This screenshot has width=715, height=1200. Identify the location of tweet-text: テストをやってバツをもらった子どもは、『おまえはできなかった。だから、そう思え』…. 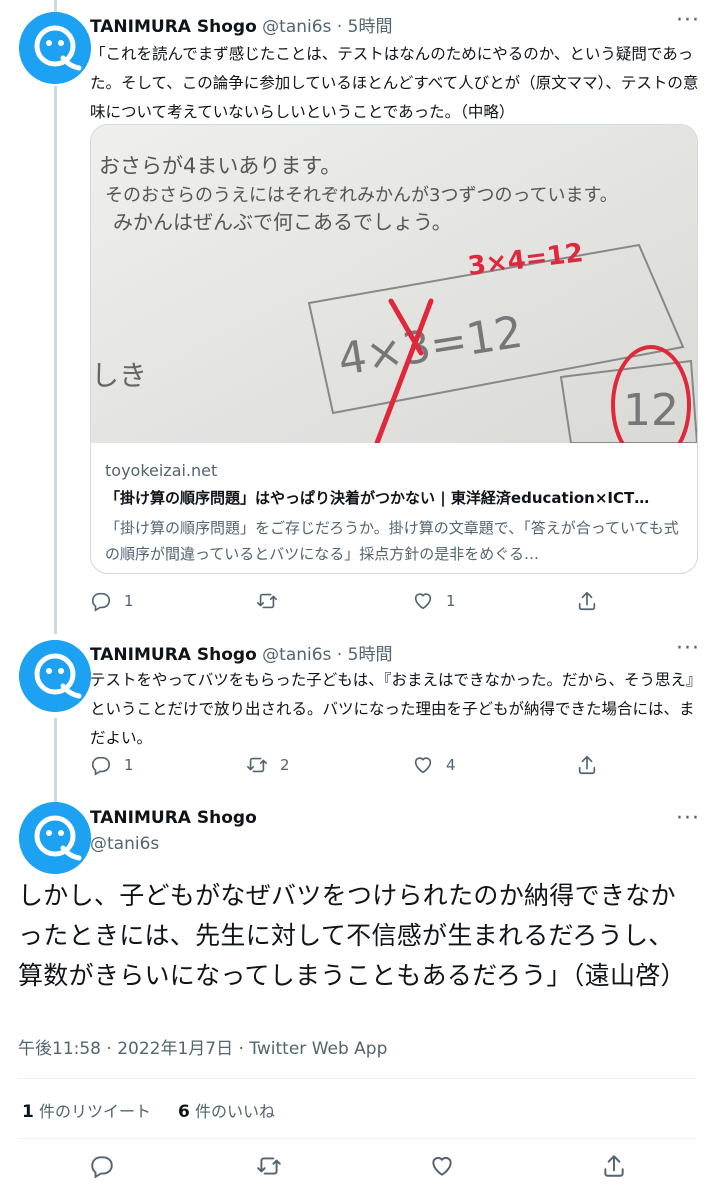
(396, 709).